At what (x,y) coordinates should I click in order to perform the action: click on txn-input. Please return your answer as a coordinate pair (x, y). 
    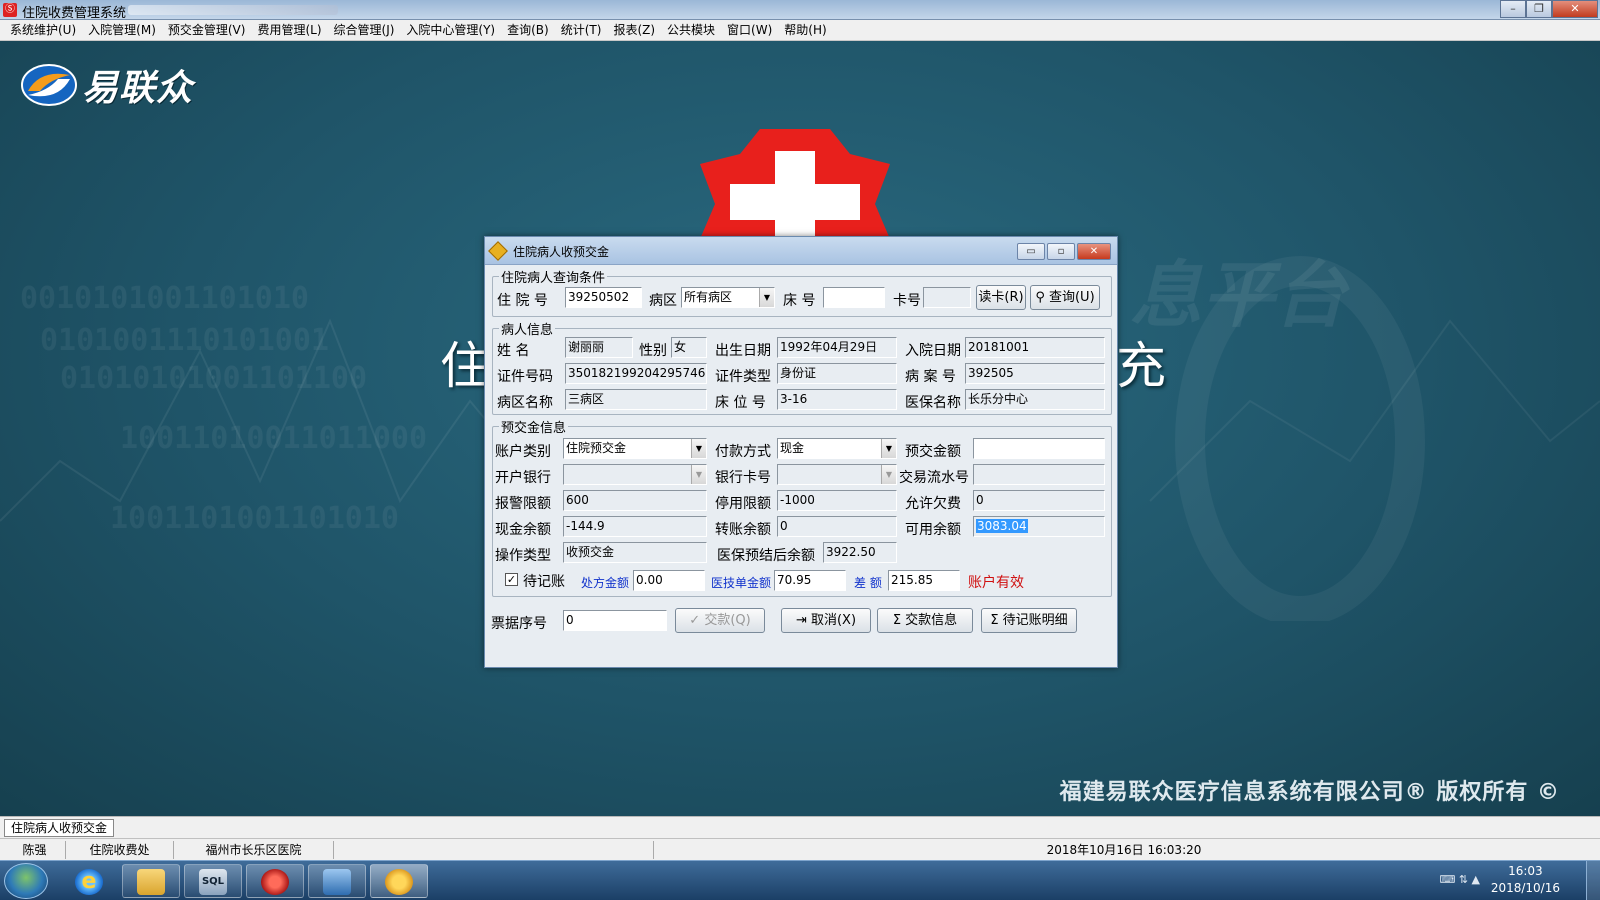
    Looking at the image, I should click on (1039, 474).